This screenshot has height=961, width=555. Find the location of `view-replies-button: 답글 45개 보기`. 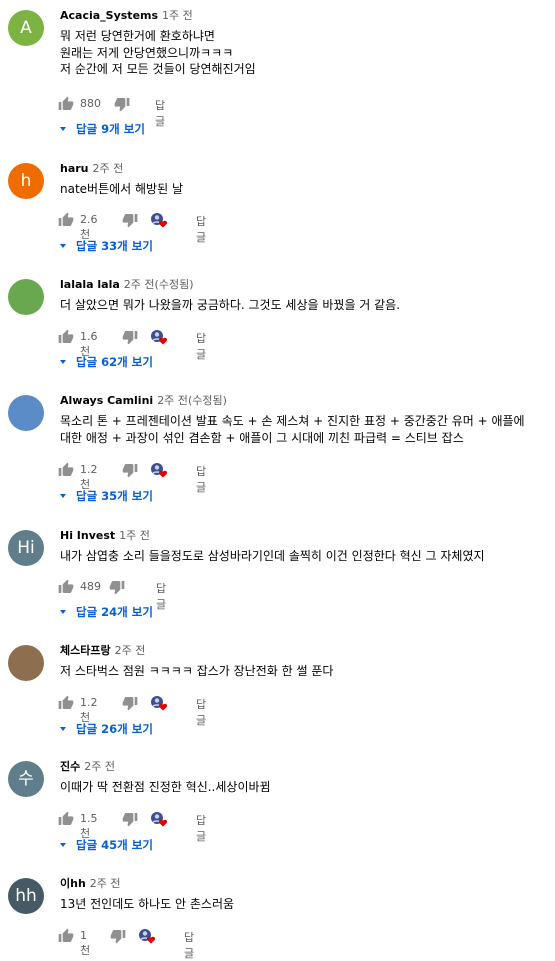

view-replies-button: 답글 45개 보기 is located at coordinates (105, 845).